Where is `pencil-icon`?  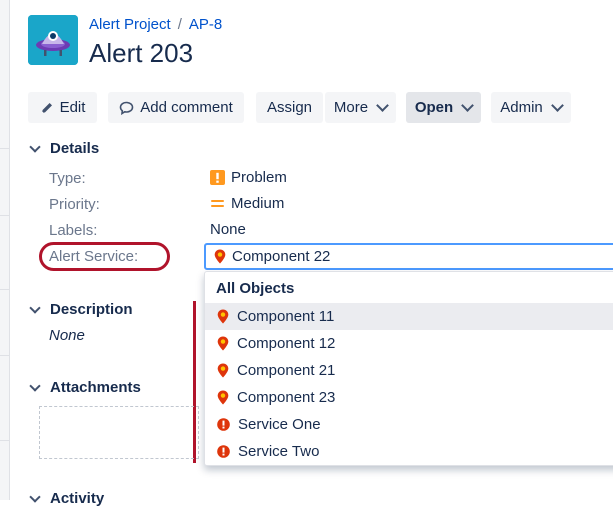
pencil-icon is located at coordinates (46, 107).